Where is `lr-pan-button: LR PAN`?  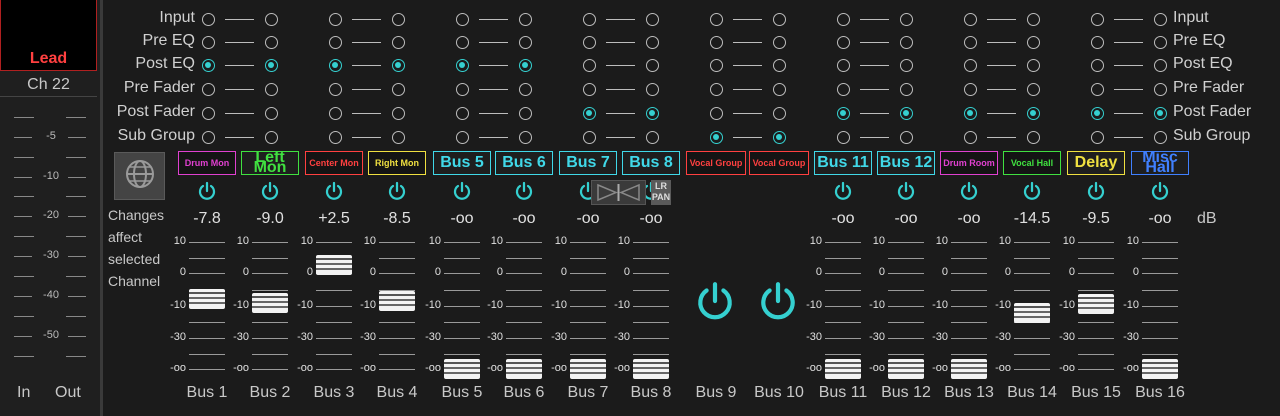 lr-pan-button: LR PAN is located at coordinates (661, 192).